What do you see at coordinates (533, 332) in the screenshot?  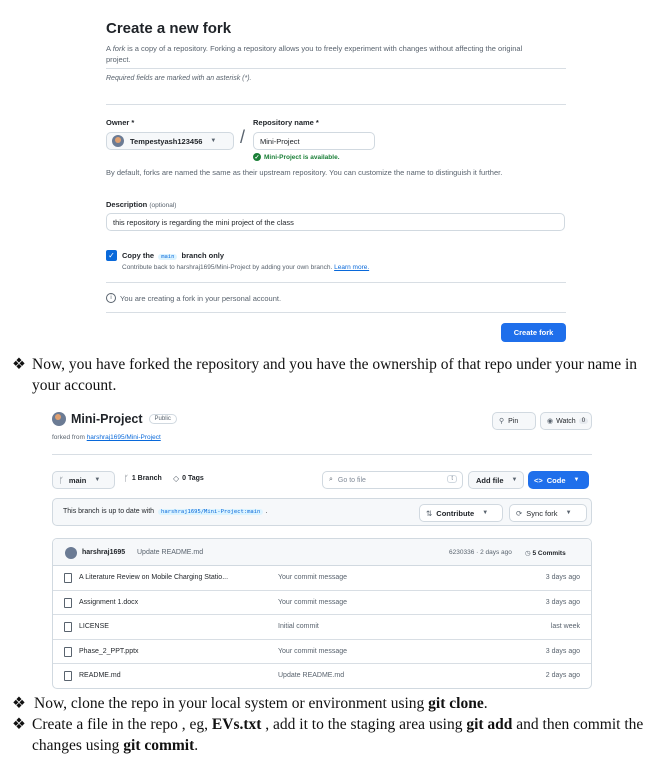 I see `create-fork-button: Create fork` at bounding box center [533, 332].